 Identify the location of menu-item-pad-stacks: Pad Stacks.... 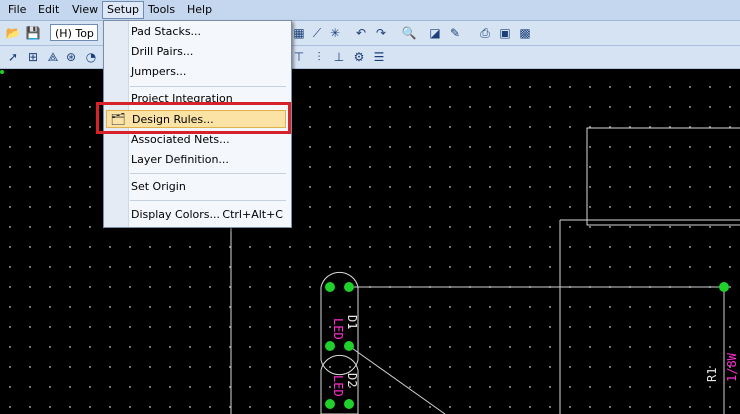
(209, 32).